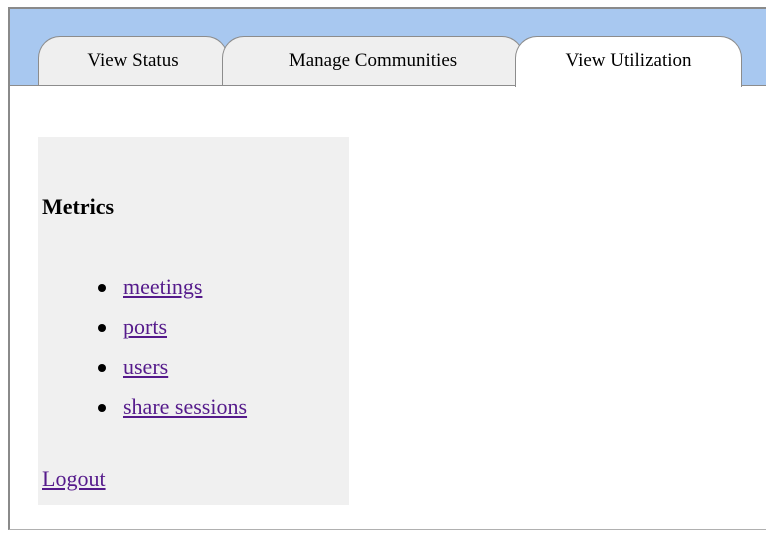 The width and height of the screenshot is (766, 533). Describe the element at coordinates (78, 206) in the screenshot. I see `metrics-heading: Metrics` at that location.